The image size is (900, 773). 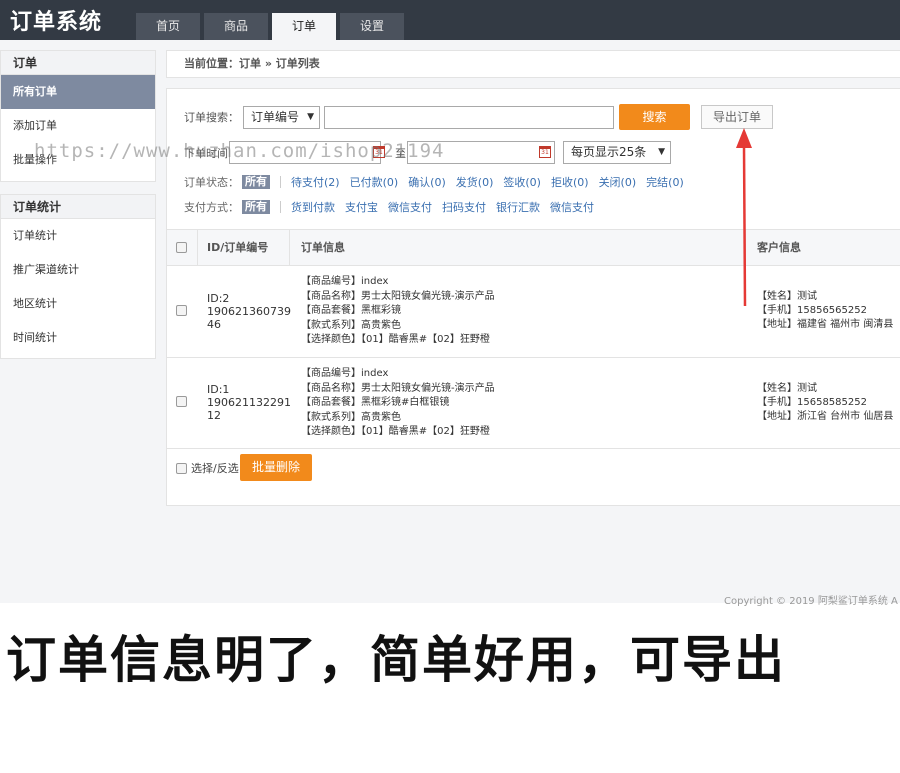 What do you see at coordinates (238, 247) in the screenshot?
I see `column-header-id: ID/订单编号` at bounding box center [238, 247].